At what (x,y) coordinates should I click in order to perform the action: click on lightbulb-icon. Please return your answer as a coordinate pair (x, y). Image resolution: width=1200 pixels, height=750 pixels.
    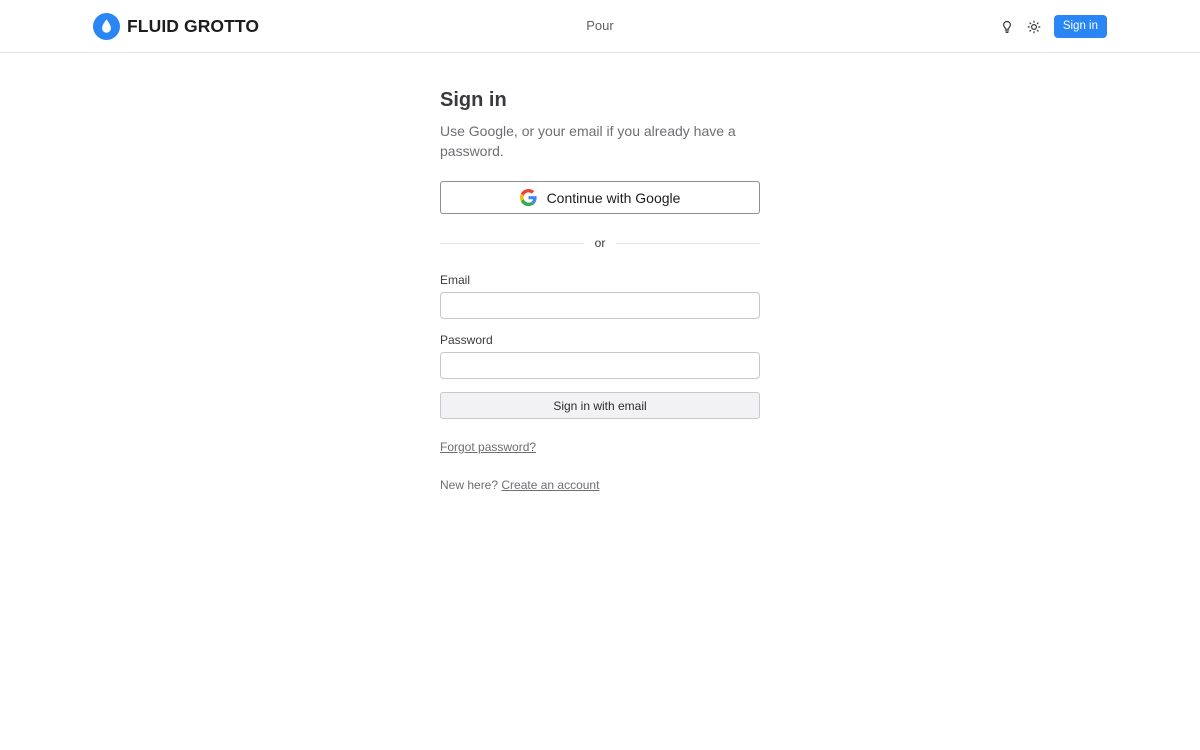
    Looking at the image, I should click on (1006, 26).